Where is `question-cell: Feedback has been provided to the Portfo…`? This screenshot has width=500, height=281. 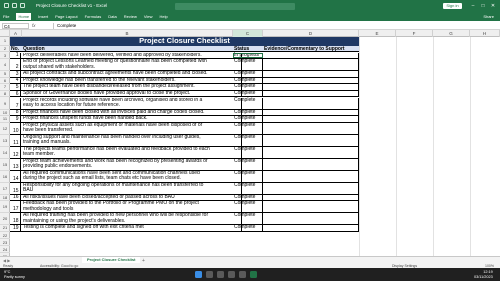 question-cell: Feedback has been provided to the Portfo… is located at coordinates (132, 207).